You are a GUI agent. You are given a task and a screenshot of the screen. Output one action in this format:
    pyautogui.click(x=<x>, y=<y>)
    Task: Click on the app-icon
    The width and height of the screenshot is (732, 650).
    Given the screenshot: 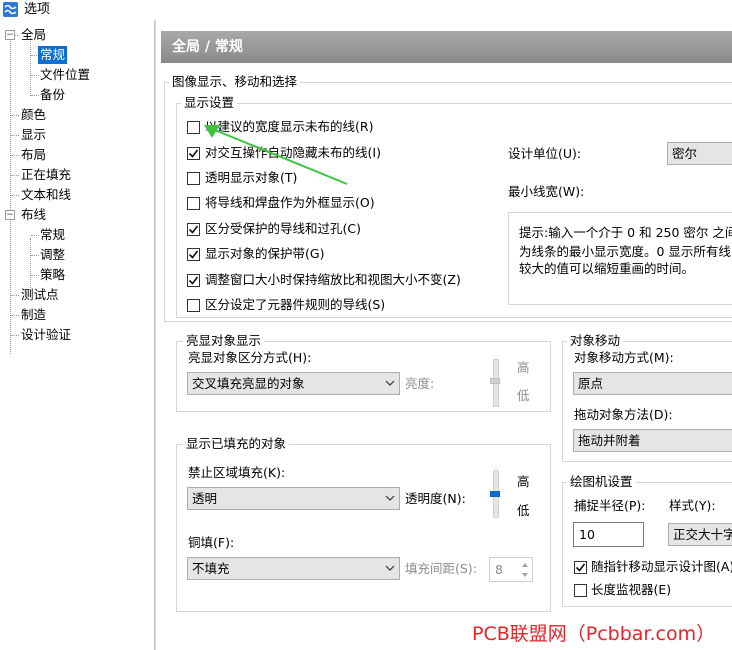 What is the action you would take?
    pyautogui.click(x=10, y=9)
    